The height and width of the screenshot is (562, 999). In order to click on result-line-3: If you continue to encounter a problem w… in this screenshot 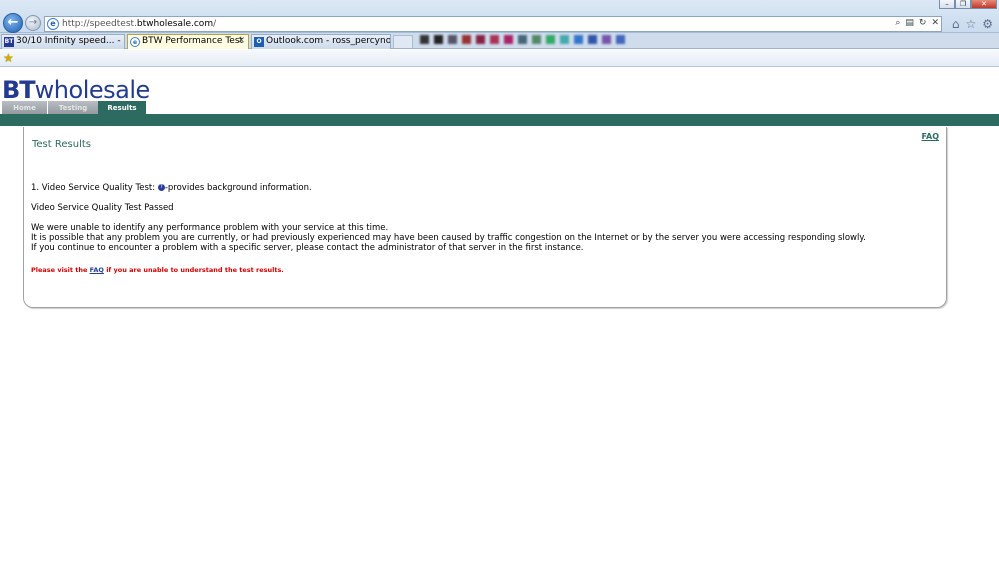, I will do `click(307, 248)`.